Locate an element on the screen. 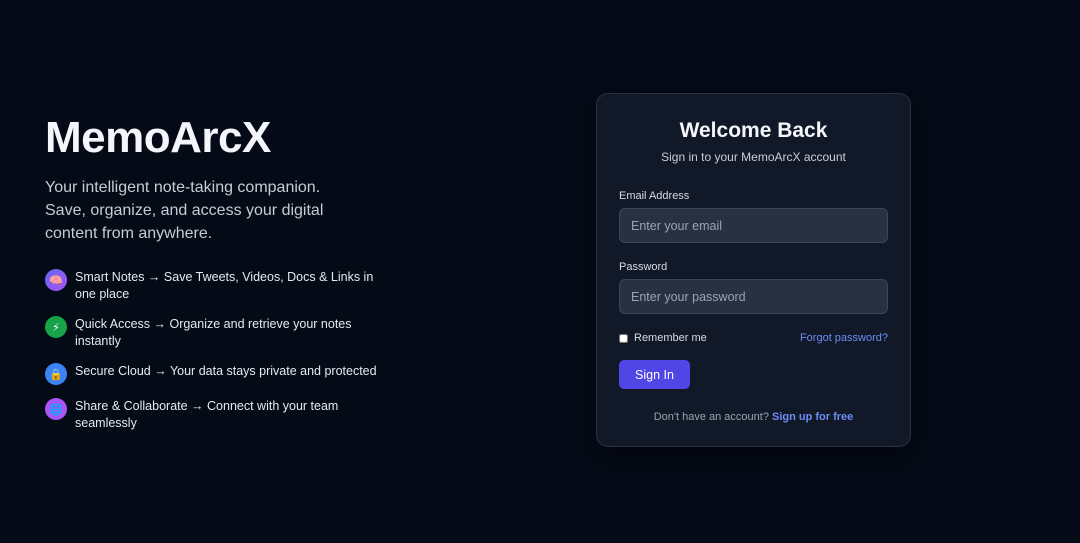  globe-icon: 🌐 is located at coordinates (56, 409).